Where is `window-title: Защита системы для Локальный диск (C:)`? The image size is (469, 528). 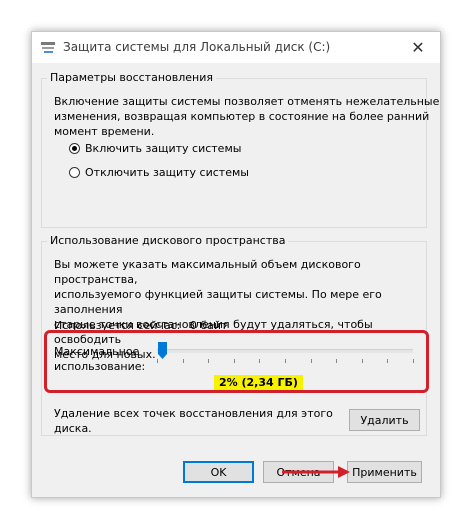
window-title: Защита системы для Локальный диск (C:) is located at coordinates (197, 47).